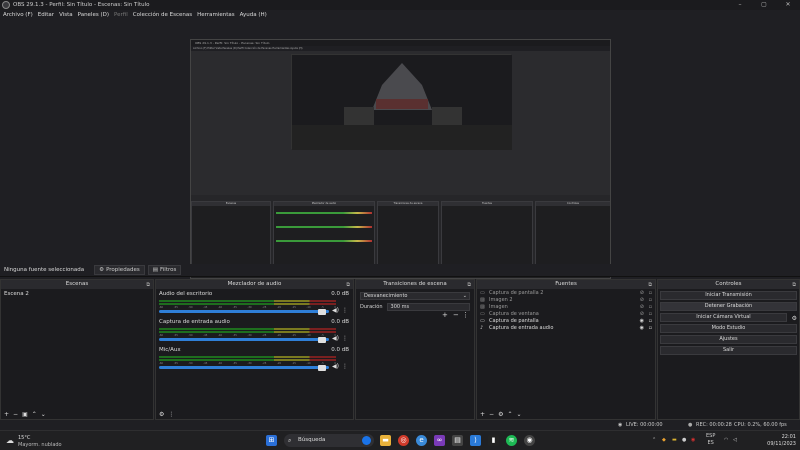 The height and width of the screenshot is (450, 800). What do you see at coordinates (329, 440) in the screenshot?
I see `taskbar-search: ⌕ Búsqueda` at bounding box center [329, 440].